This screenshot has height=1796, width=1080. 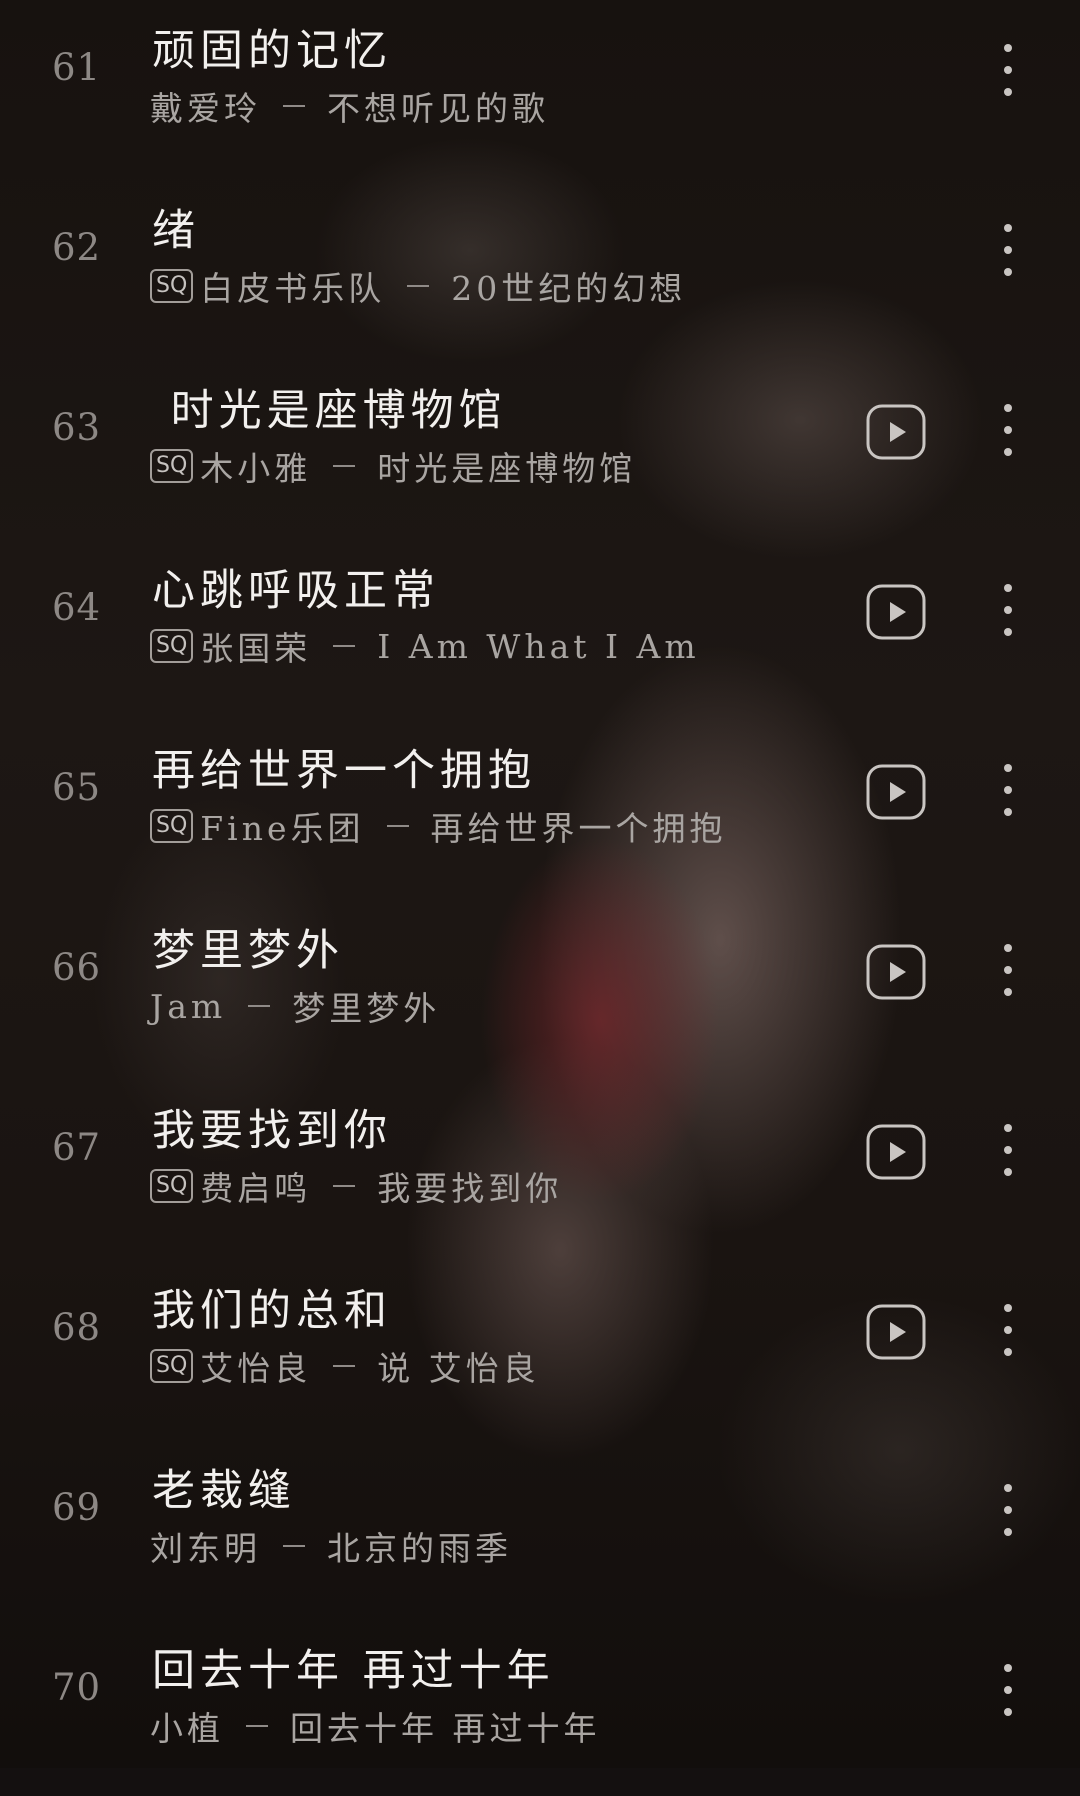 What do you see at coordinates (272, 1131) in the screenshot?
I see `song-title: 我要找到你` at bounding box center [272, 1131].